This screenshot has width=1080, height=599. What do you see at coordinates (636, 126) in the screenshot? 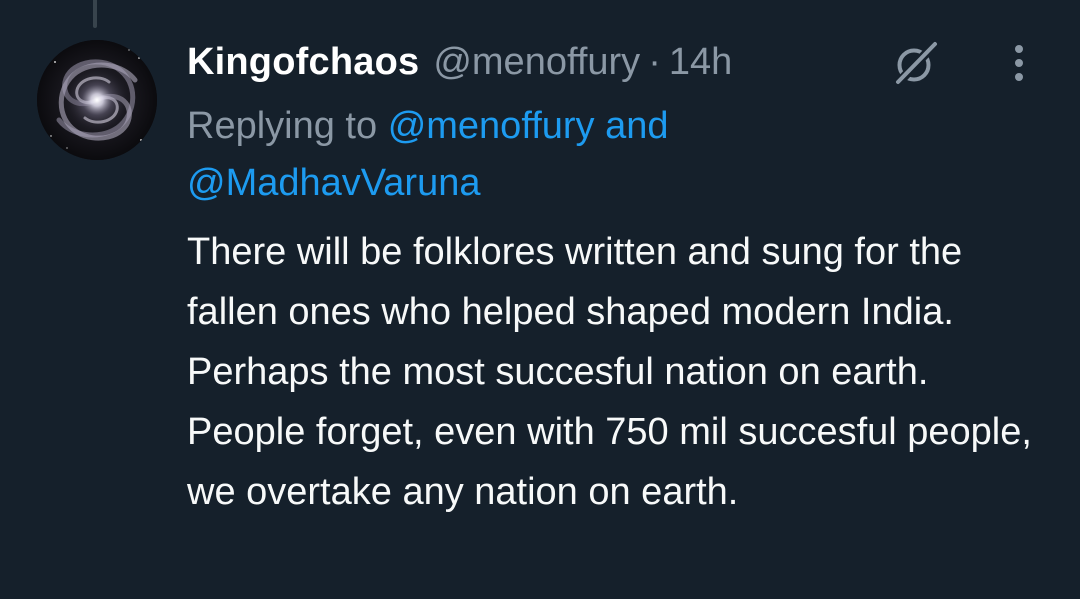
I see `replying-to-conjunction: and` at bounding box center [636, 126].